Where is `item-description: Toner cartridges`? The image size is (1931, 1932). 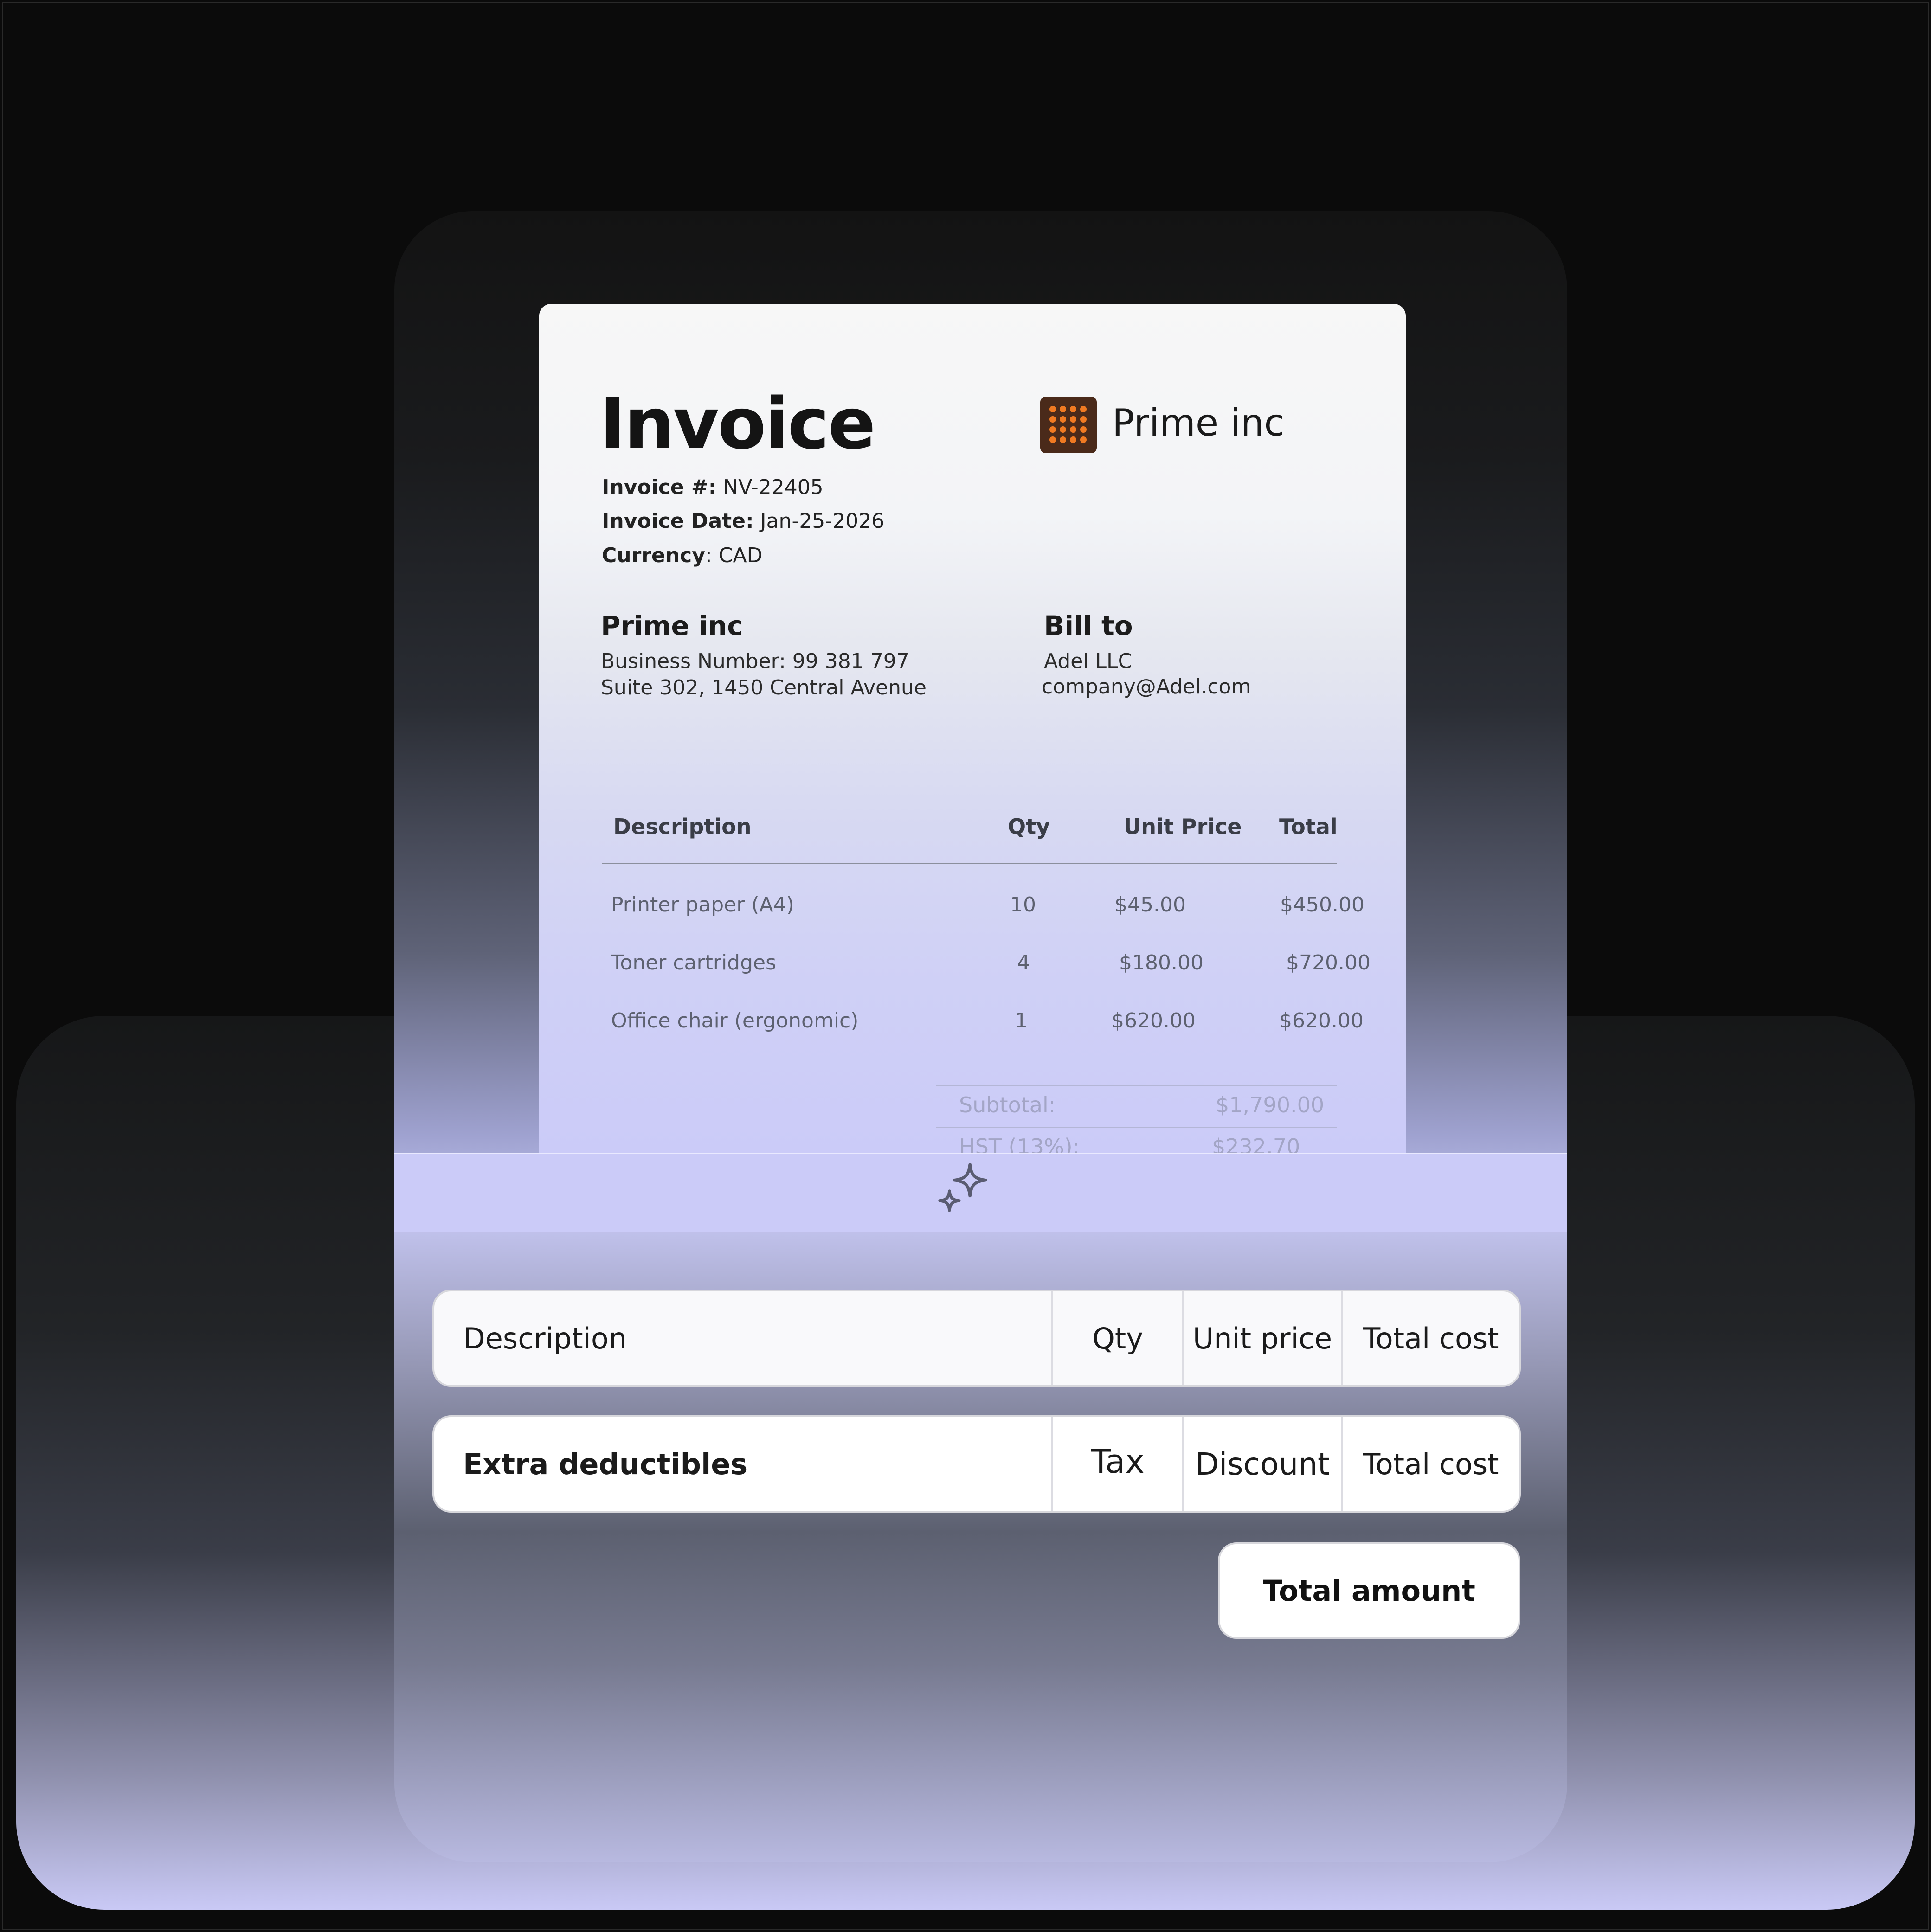
item-description: Toner cartridges is located at coordinates (694, 963).